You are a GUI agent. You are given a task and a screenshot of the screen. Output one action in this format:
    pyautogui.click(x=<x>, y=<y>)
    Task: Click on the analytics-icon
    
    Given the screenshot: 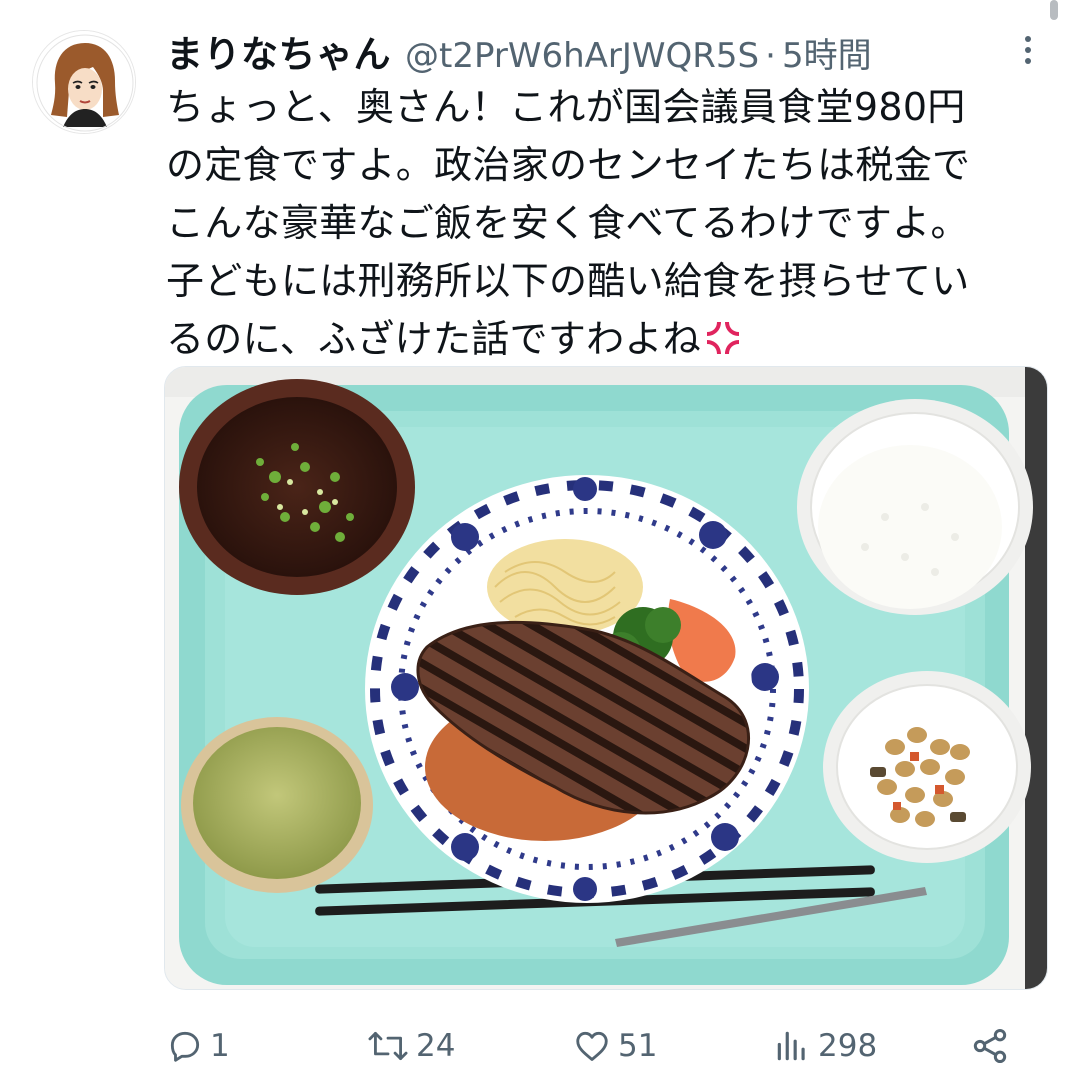 What is the action you would take?
    pyautogui.click(x=791, y=1046)
    